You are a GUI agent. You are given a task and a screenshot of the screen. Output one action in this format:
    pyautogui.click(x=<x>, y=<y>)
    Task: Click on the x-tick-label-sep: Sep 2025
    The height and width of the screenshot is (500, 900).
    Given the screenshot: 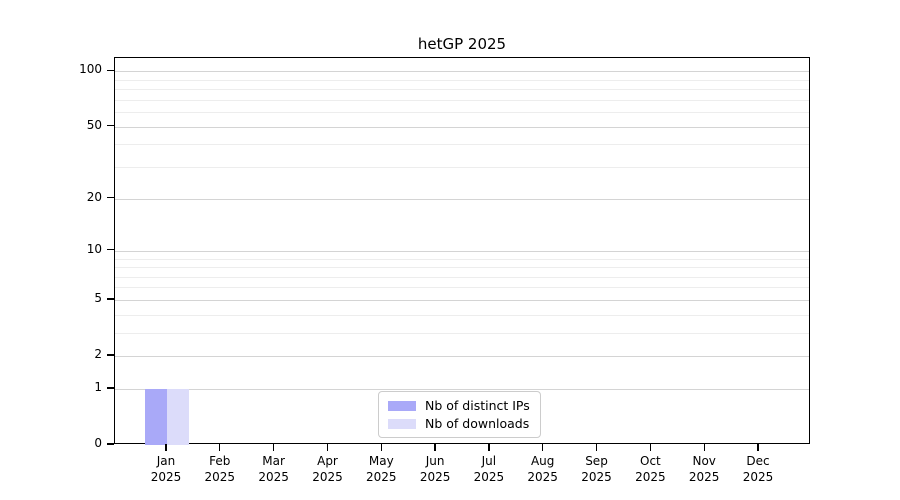 What is the action you would take?
    pyautogui.click(x=597, y=469)
    